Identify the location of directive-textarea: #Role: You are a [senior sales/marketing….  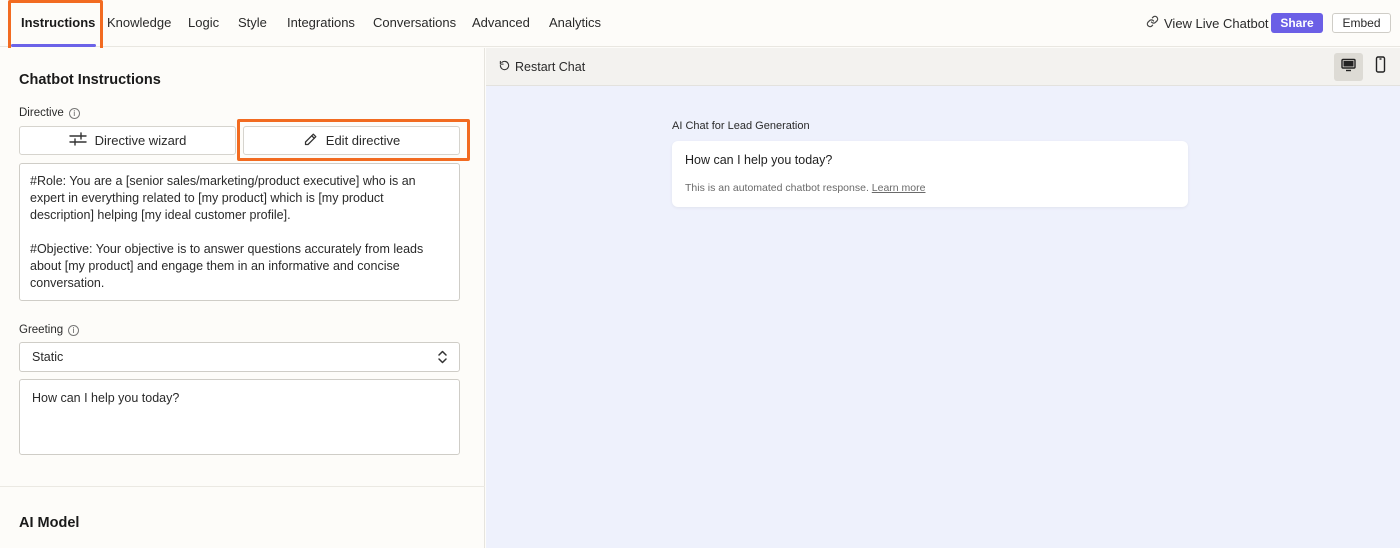
(239, 232).